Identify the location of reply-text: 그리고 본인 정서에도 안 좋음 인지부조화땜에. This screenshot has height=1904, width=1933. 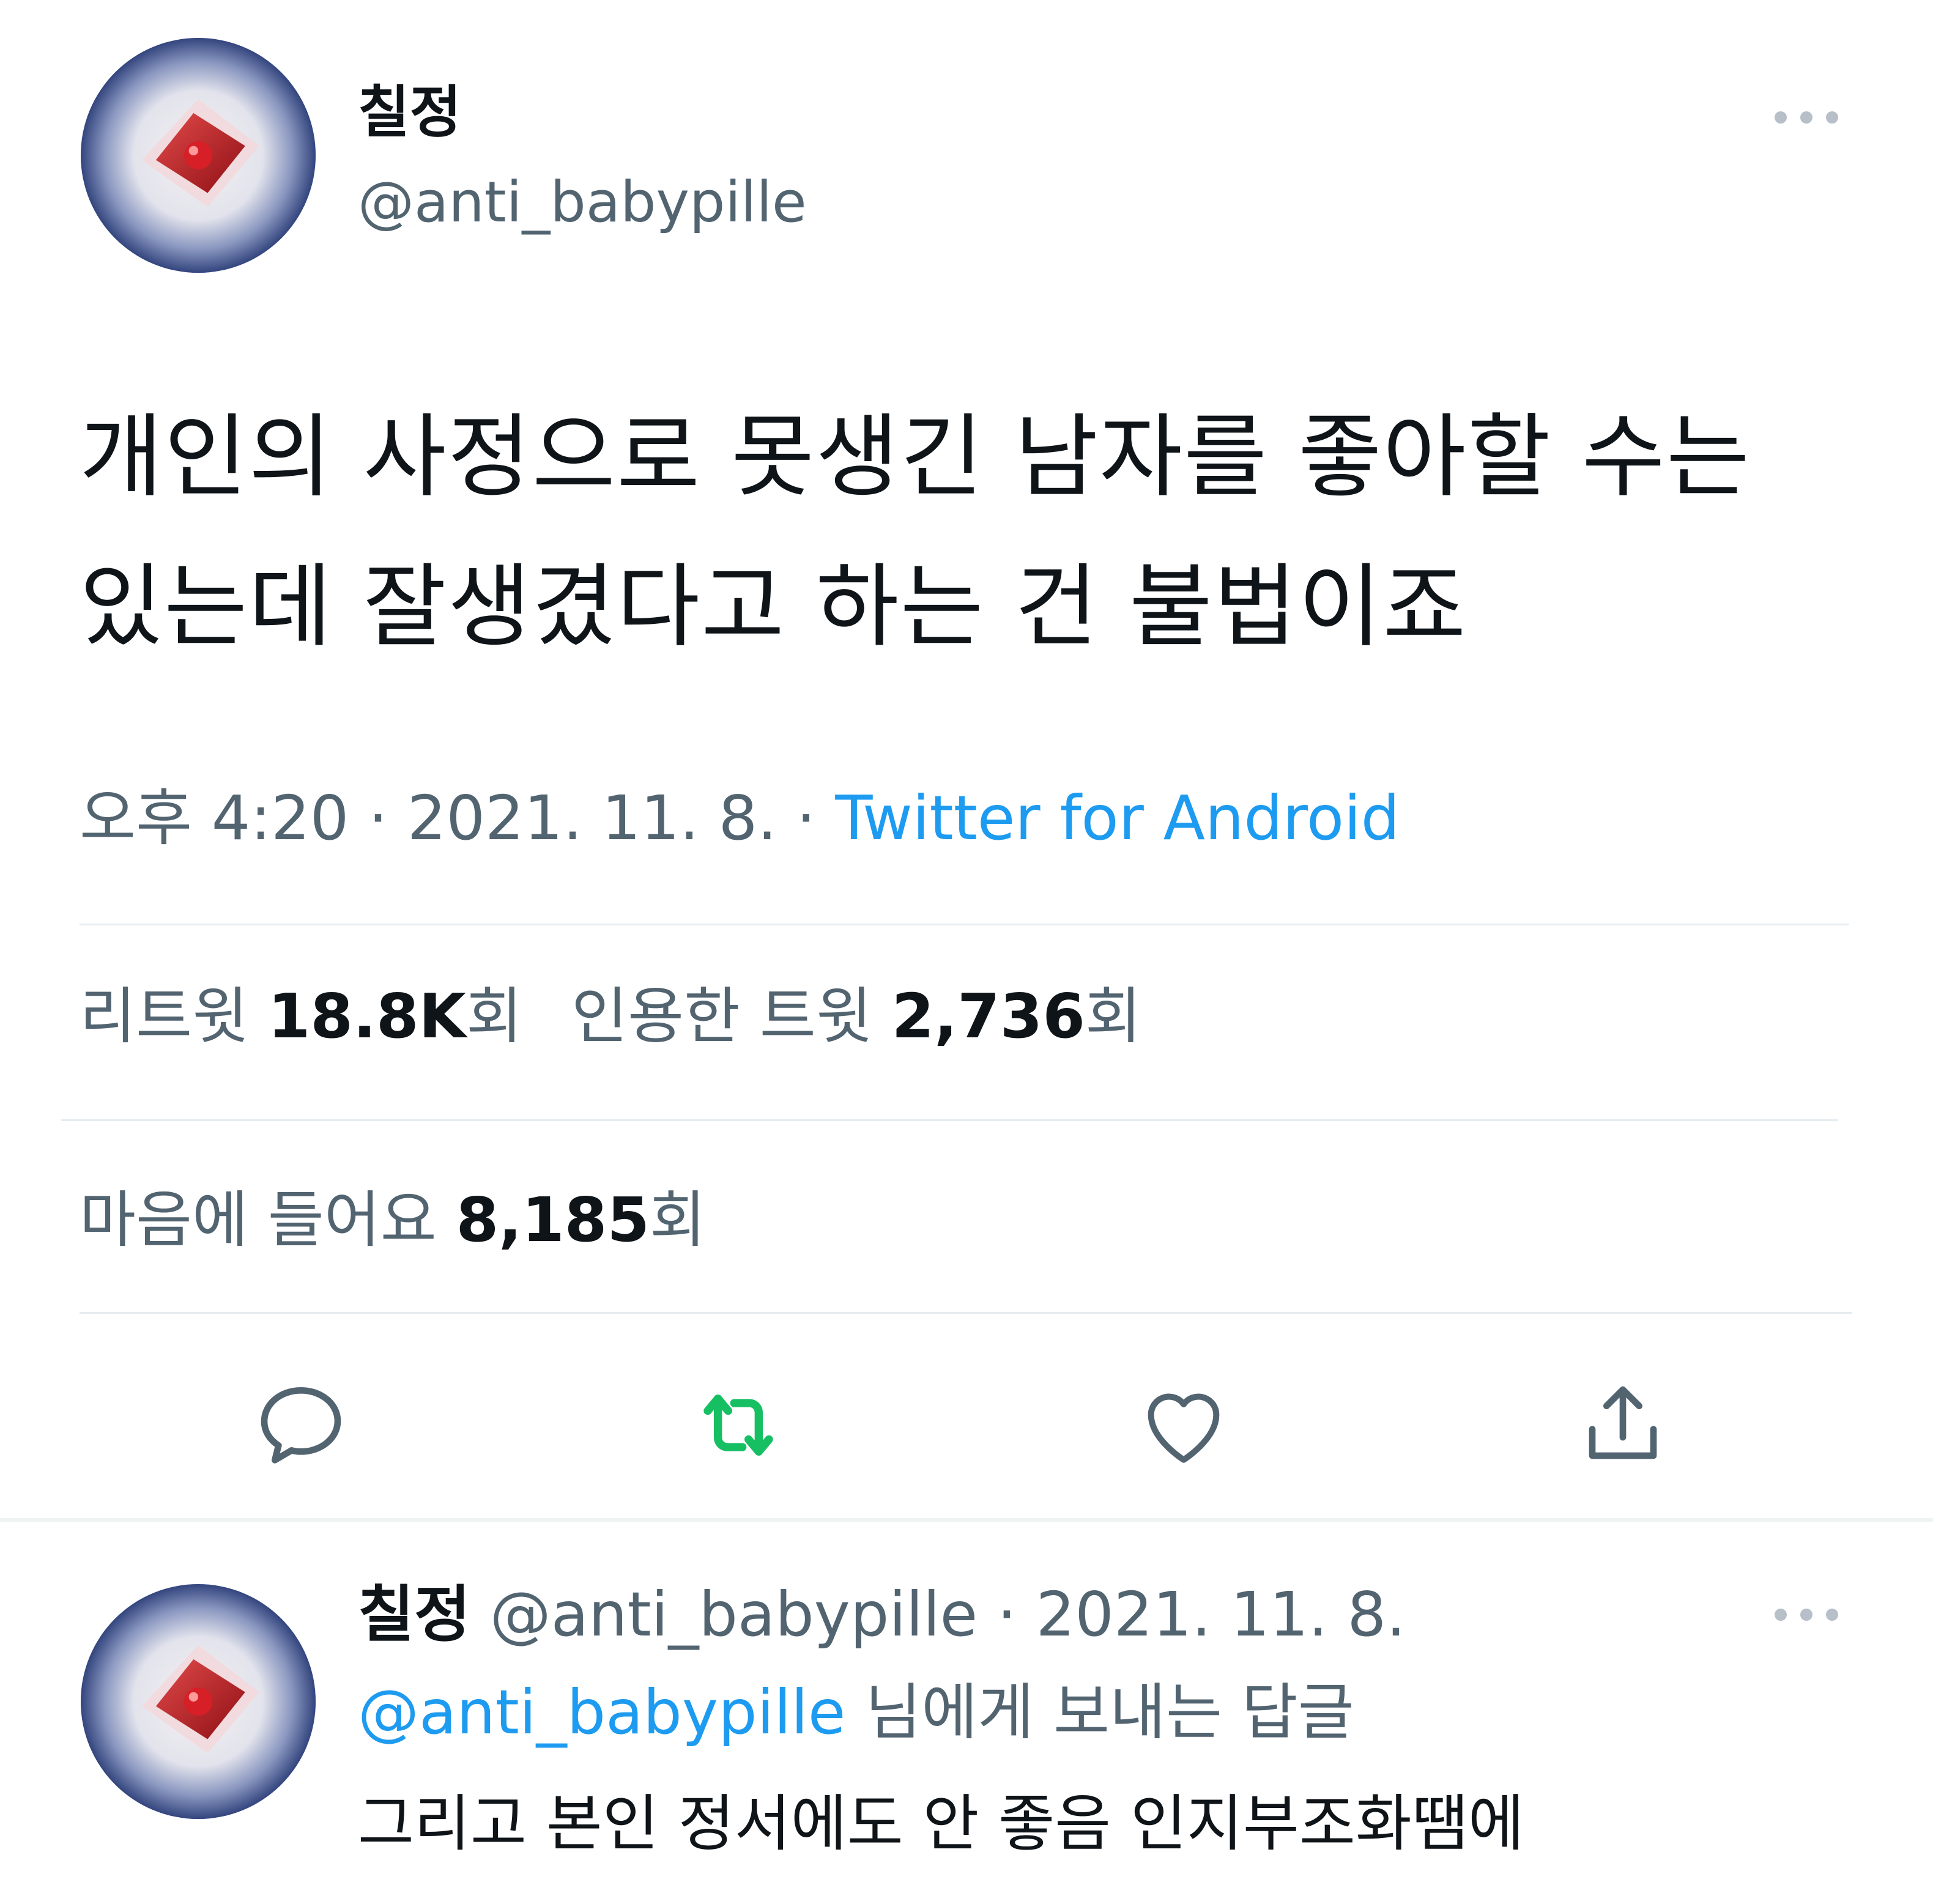
(941, 1824).